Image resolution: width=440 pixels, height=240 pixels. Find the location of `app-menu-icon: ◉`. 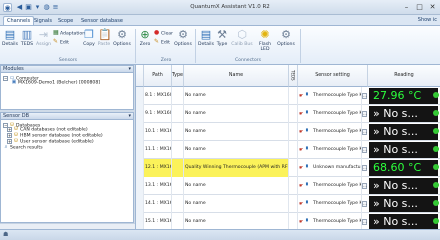

app-menu-icon: ◉ is located at coordinates (7, 7).